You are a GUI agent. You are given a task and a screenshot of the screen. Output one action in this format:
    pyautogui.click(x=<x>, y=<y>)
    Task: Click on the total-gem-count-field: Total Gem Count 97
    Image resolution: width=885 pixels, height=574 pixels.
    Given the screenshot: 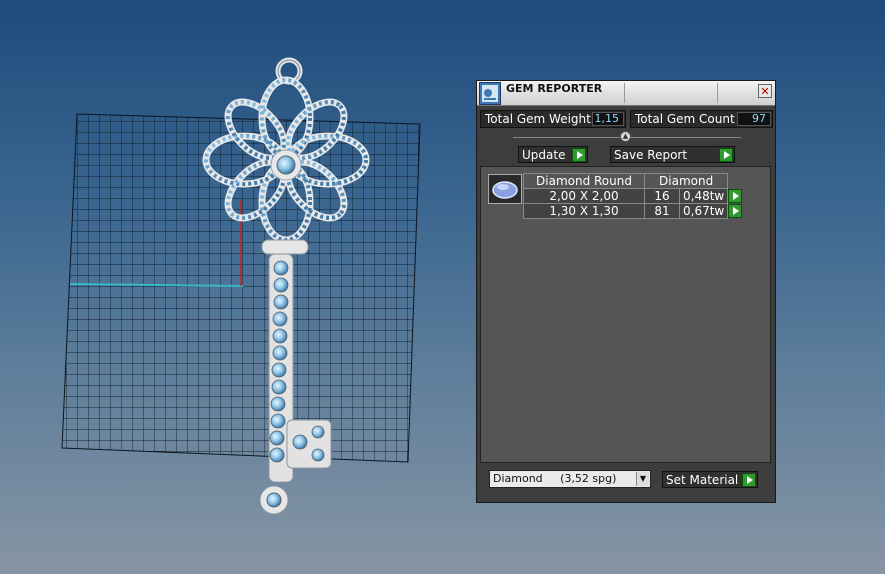 What is the action you would take?
    pyautogui.click(x=701, y=119)
    